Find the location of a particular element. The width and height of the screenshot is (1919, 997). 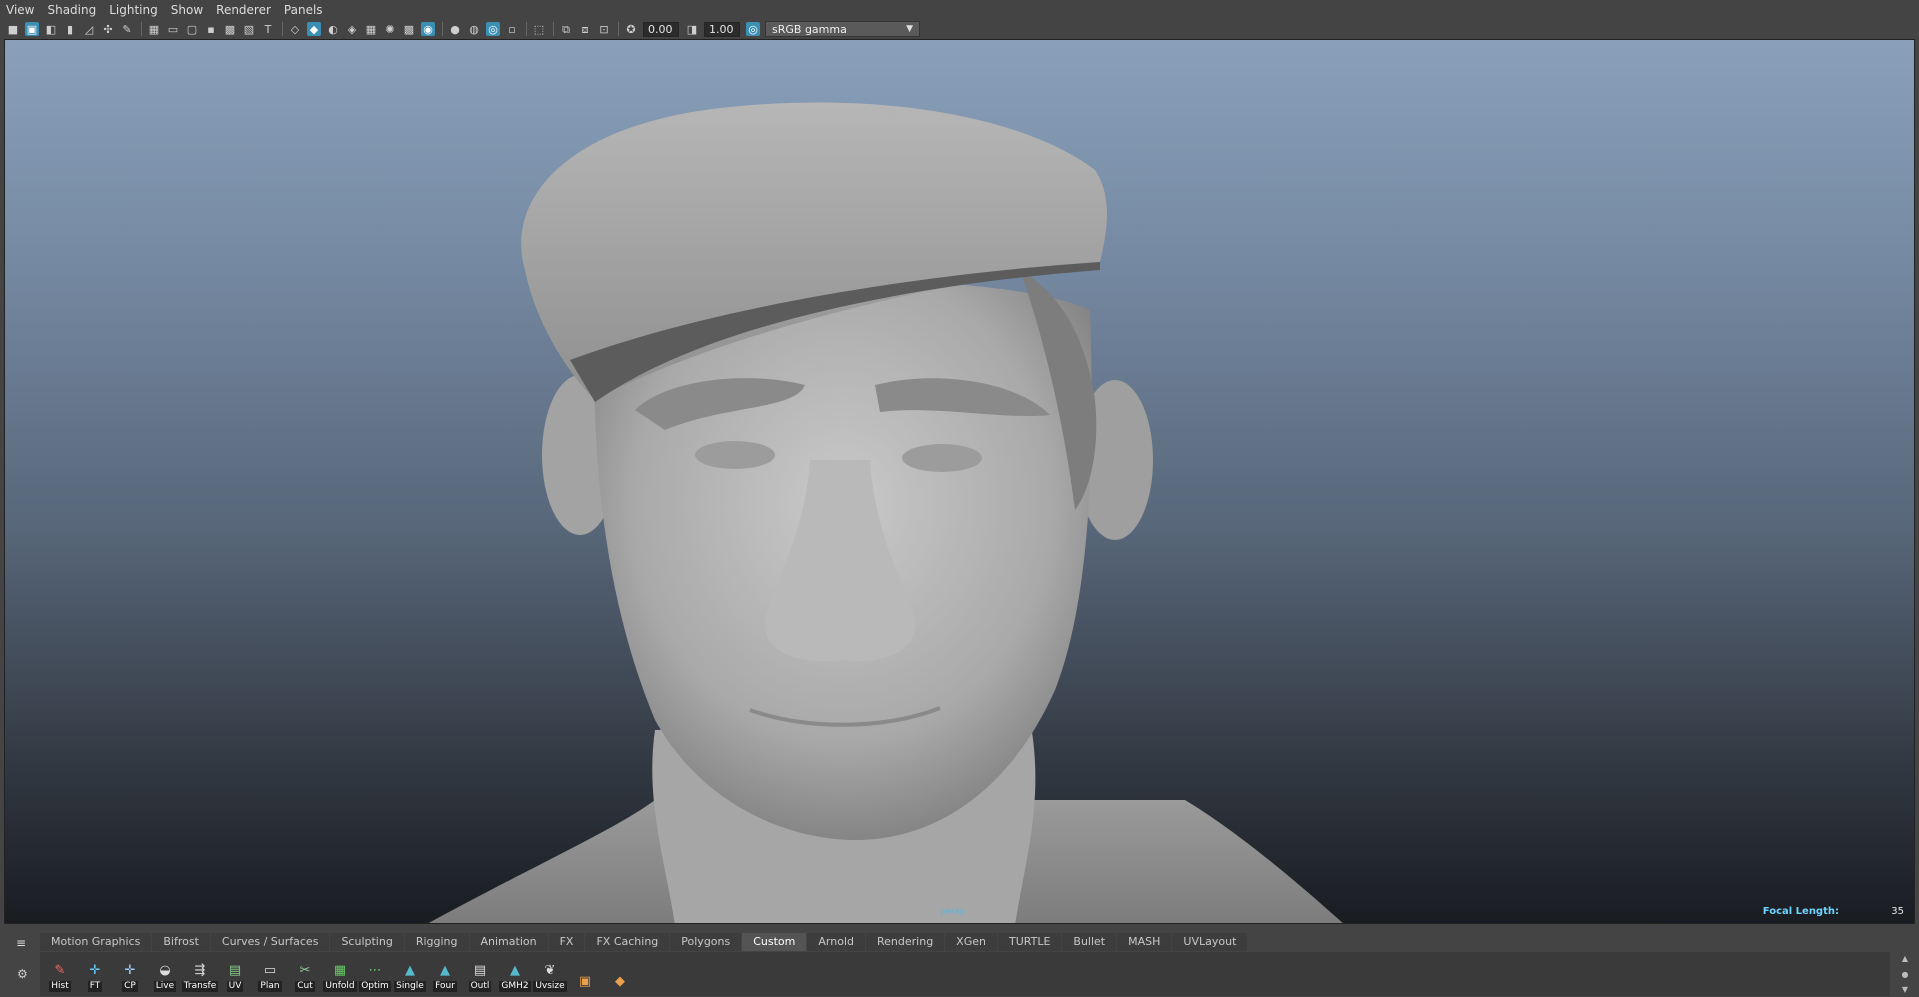

gamma-icon: ◨ is located at coordinates (692, 29).